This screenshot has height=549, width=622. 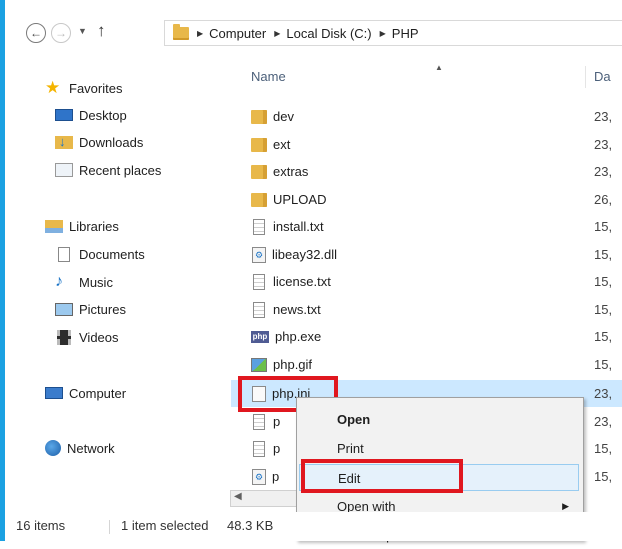 I want to click on sidebar-item-music: ♪ Music, so click(x=84, y=282).